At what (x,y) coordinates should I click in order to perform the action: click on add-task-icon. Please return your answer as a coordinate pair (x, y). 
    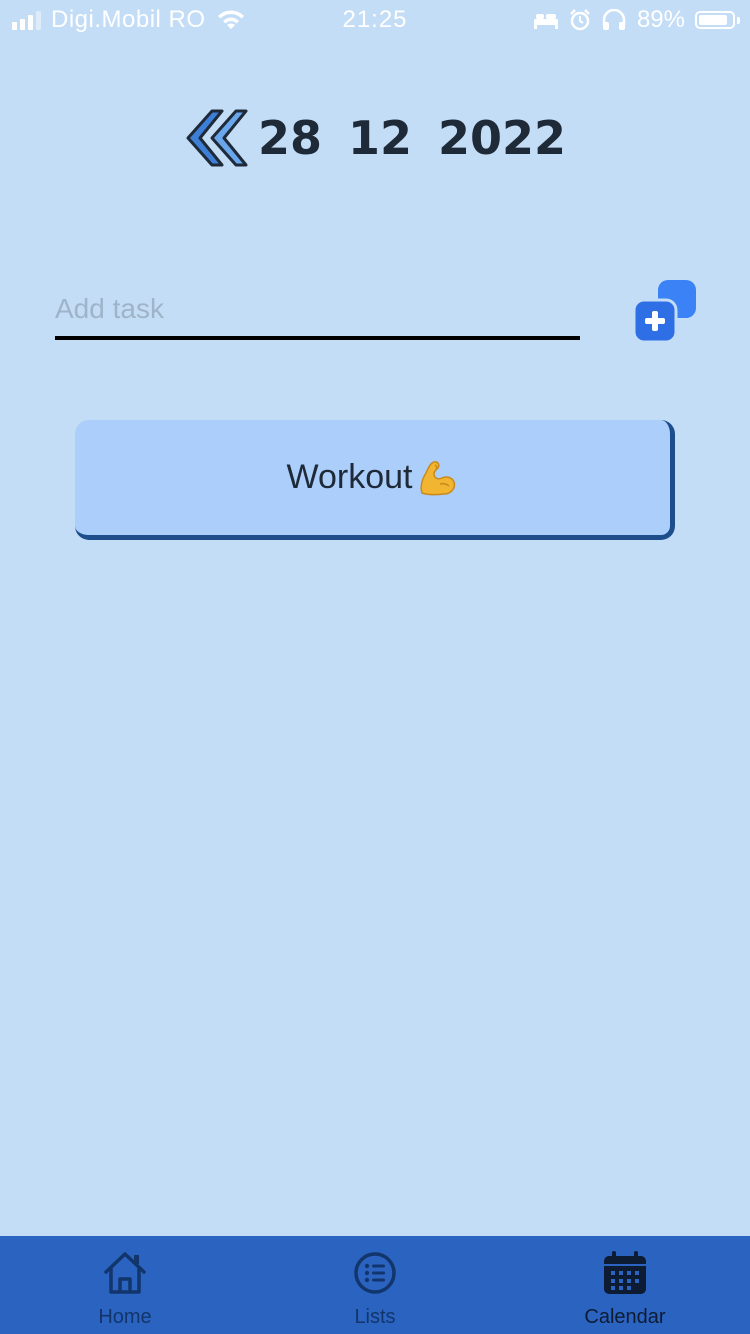
    Looking at the image, I should click on (664, 312).